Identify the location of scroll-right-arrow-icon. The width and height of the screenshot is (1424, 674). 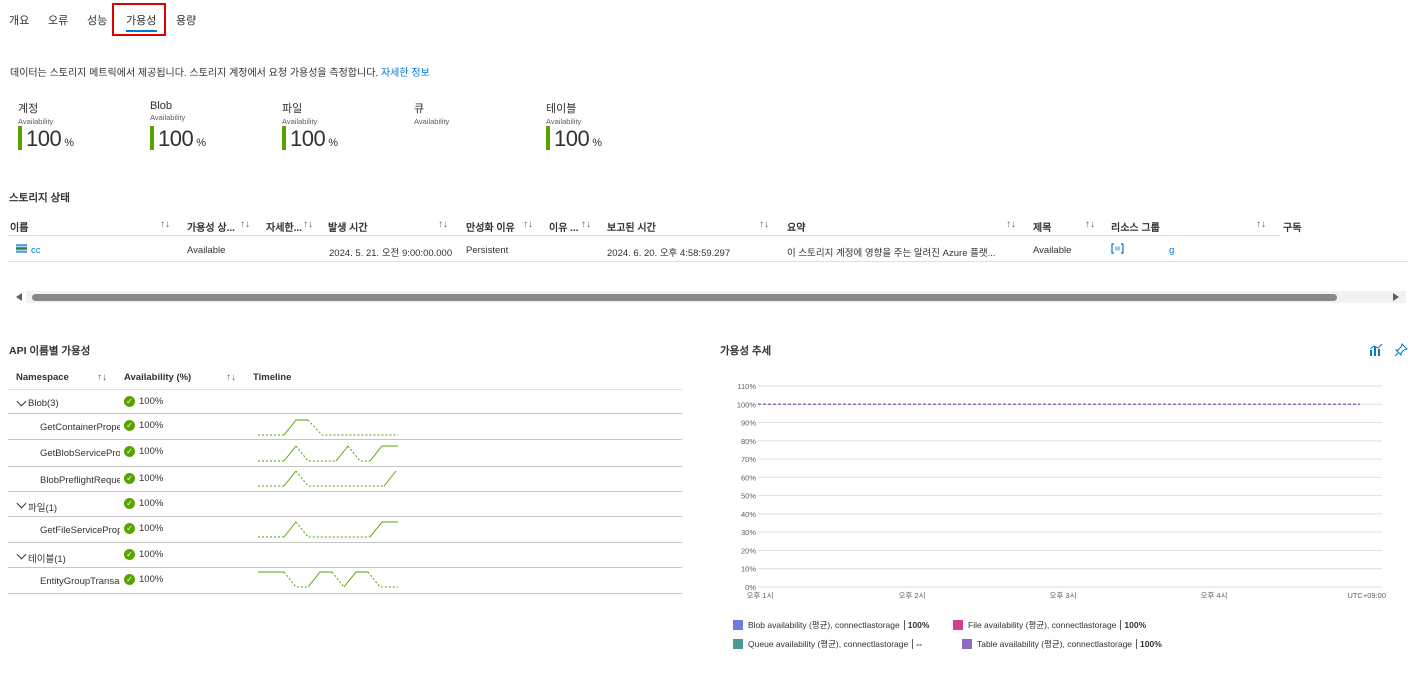
(1396, 297).